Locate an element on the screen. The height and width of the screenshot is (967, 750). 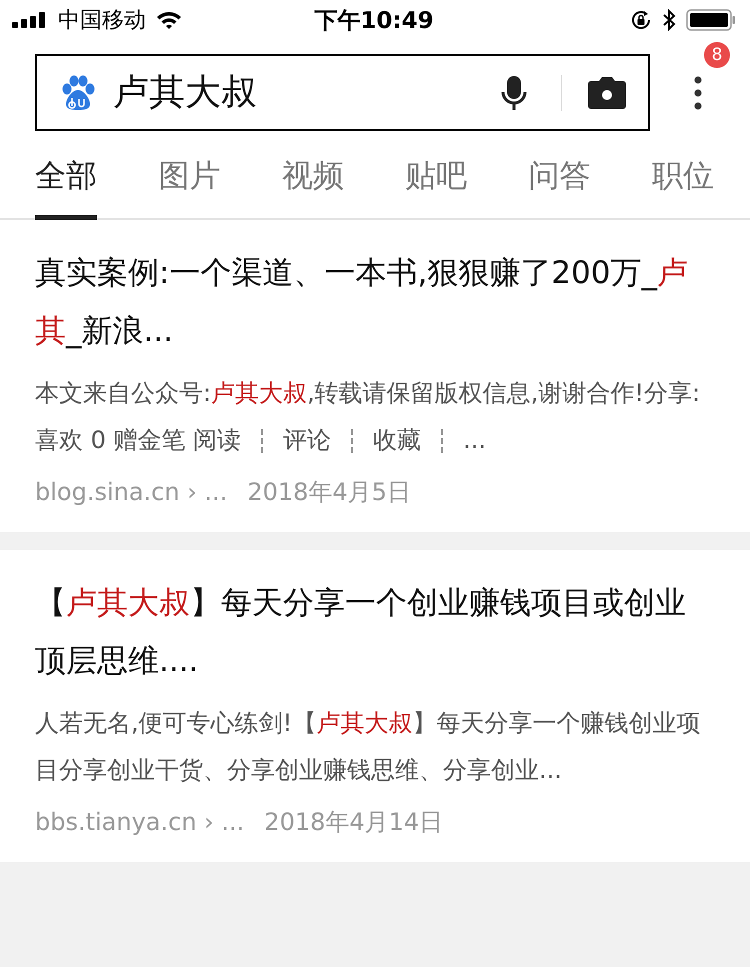
notification-badge: 8 is located at coordinates (717, 55).